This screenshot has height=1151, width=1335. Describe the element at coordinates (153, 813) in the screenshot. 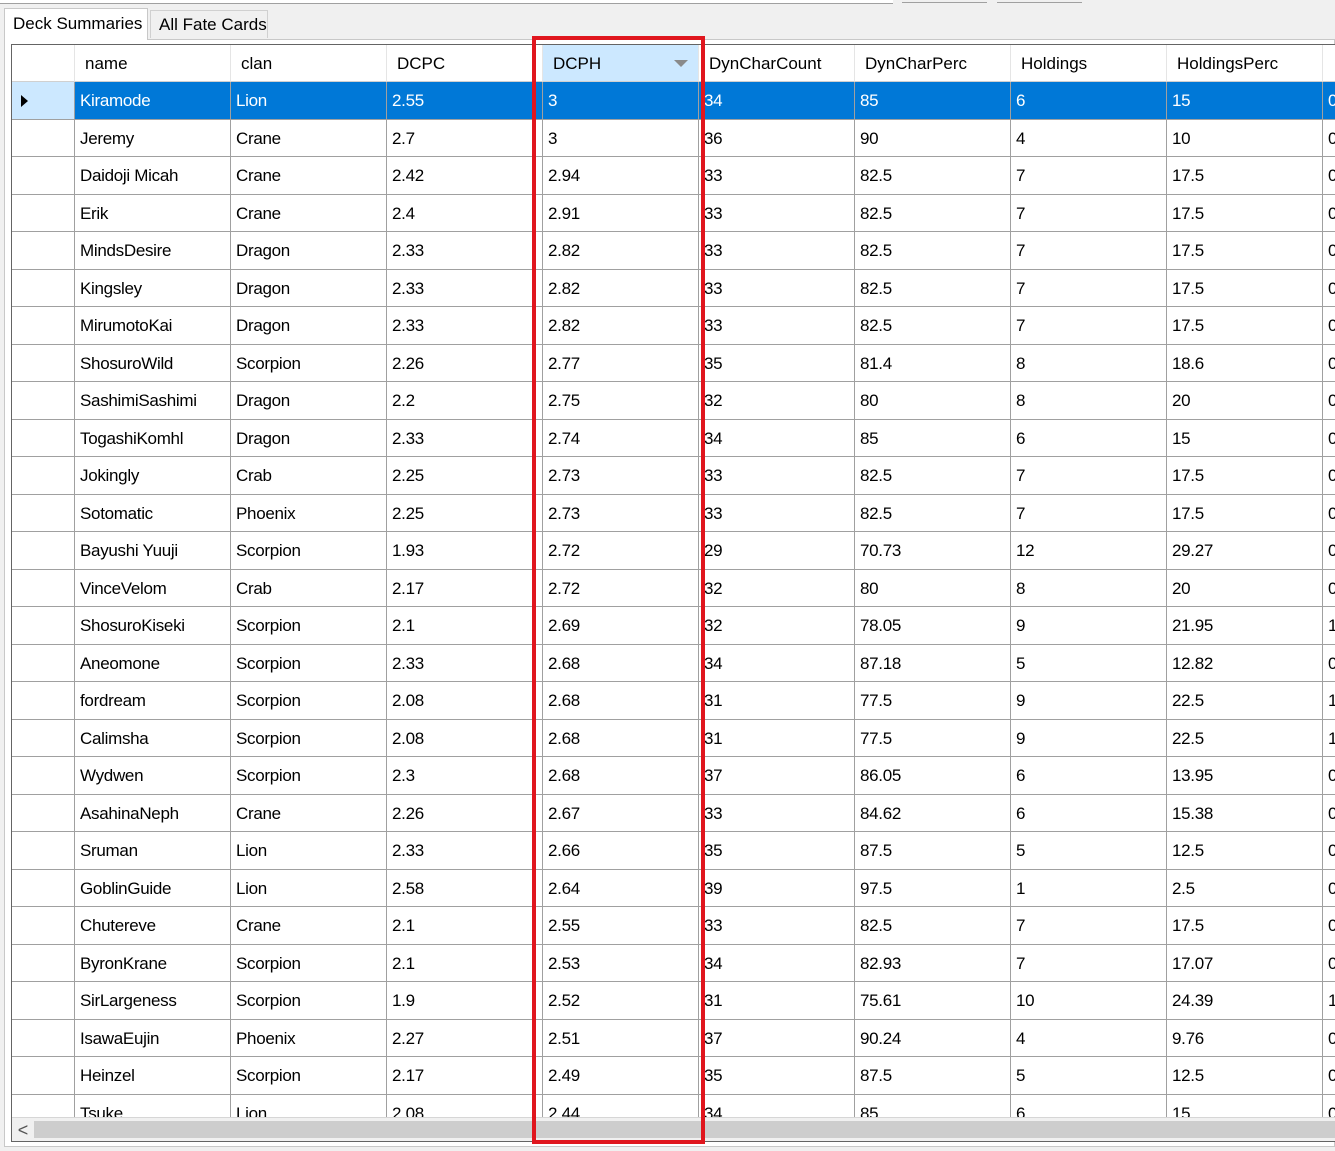

I see `cell-name: AsahinaNeph` at that location.